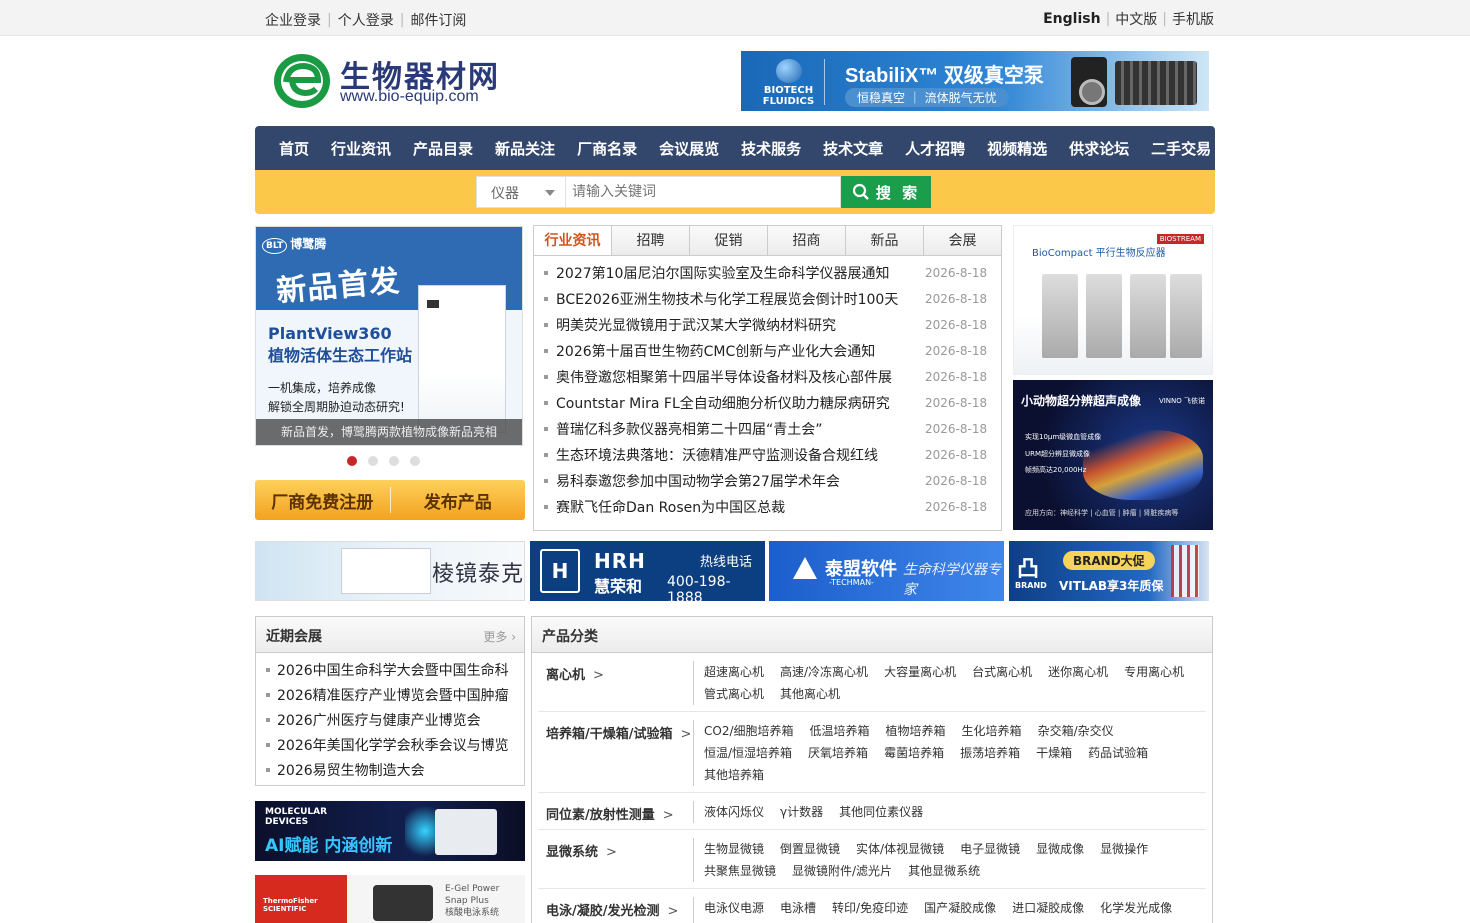 The height and width of the screenshot is (923, 1470). I want to click on news-title: 奥伟登邀您相聚第十四届半导体设备材料及核心部件展, so click(738, 377).